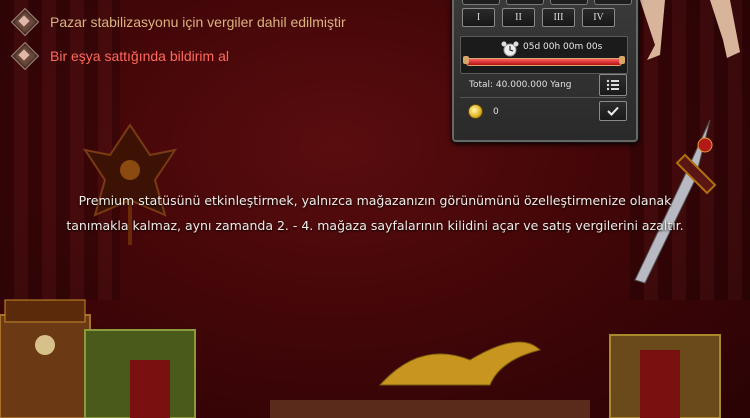 The image size is (750, 418). What do you see at coordinates (518, 17) in the screenshot?
I see `page-tab-2: II` at bounding box center [518, 17].